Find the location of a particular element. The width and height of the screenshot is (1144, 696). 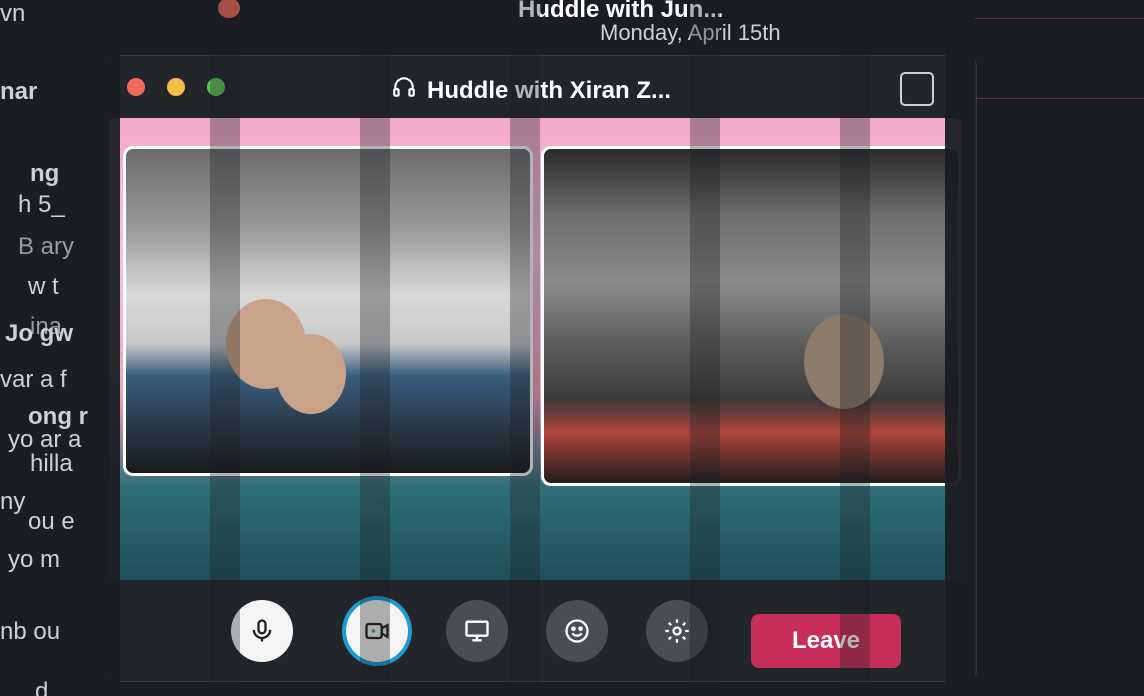

emoji-icon is located at coordinates (577, 631).